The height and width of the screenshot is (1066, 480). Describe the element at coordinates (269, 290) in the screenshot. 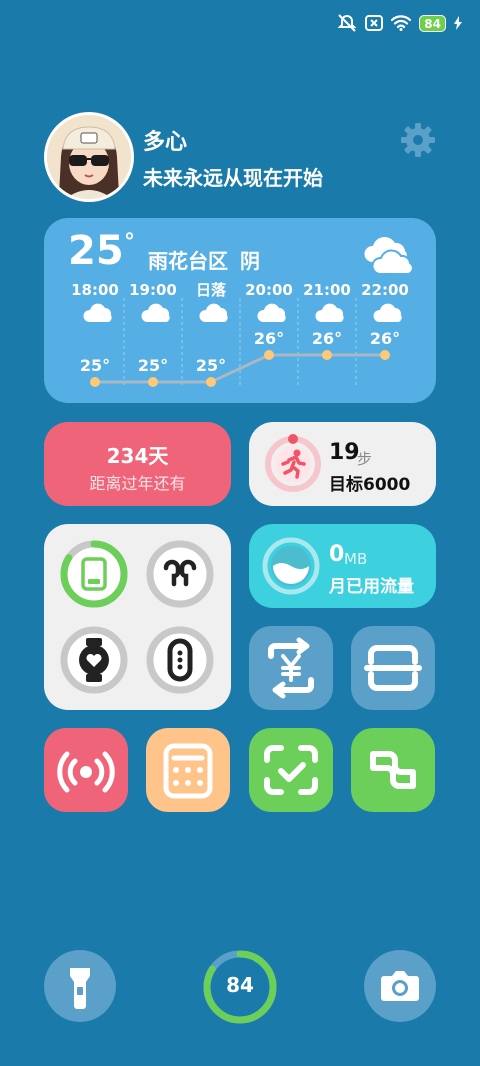

I see `hour-time-label: 20:00` at that location.